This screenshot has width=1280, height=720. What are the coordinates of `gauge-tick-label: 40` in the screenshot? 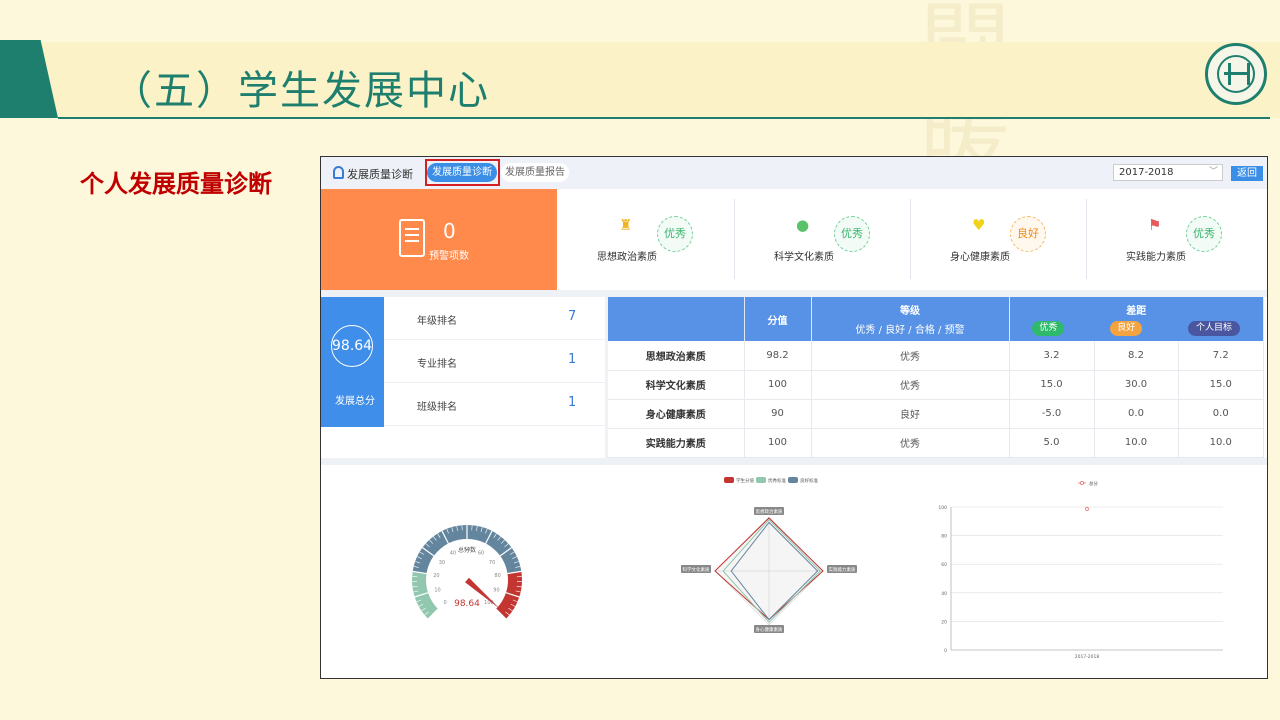 It's located at (453, 553).